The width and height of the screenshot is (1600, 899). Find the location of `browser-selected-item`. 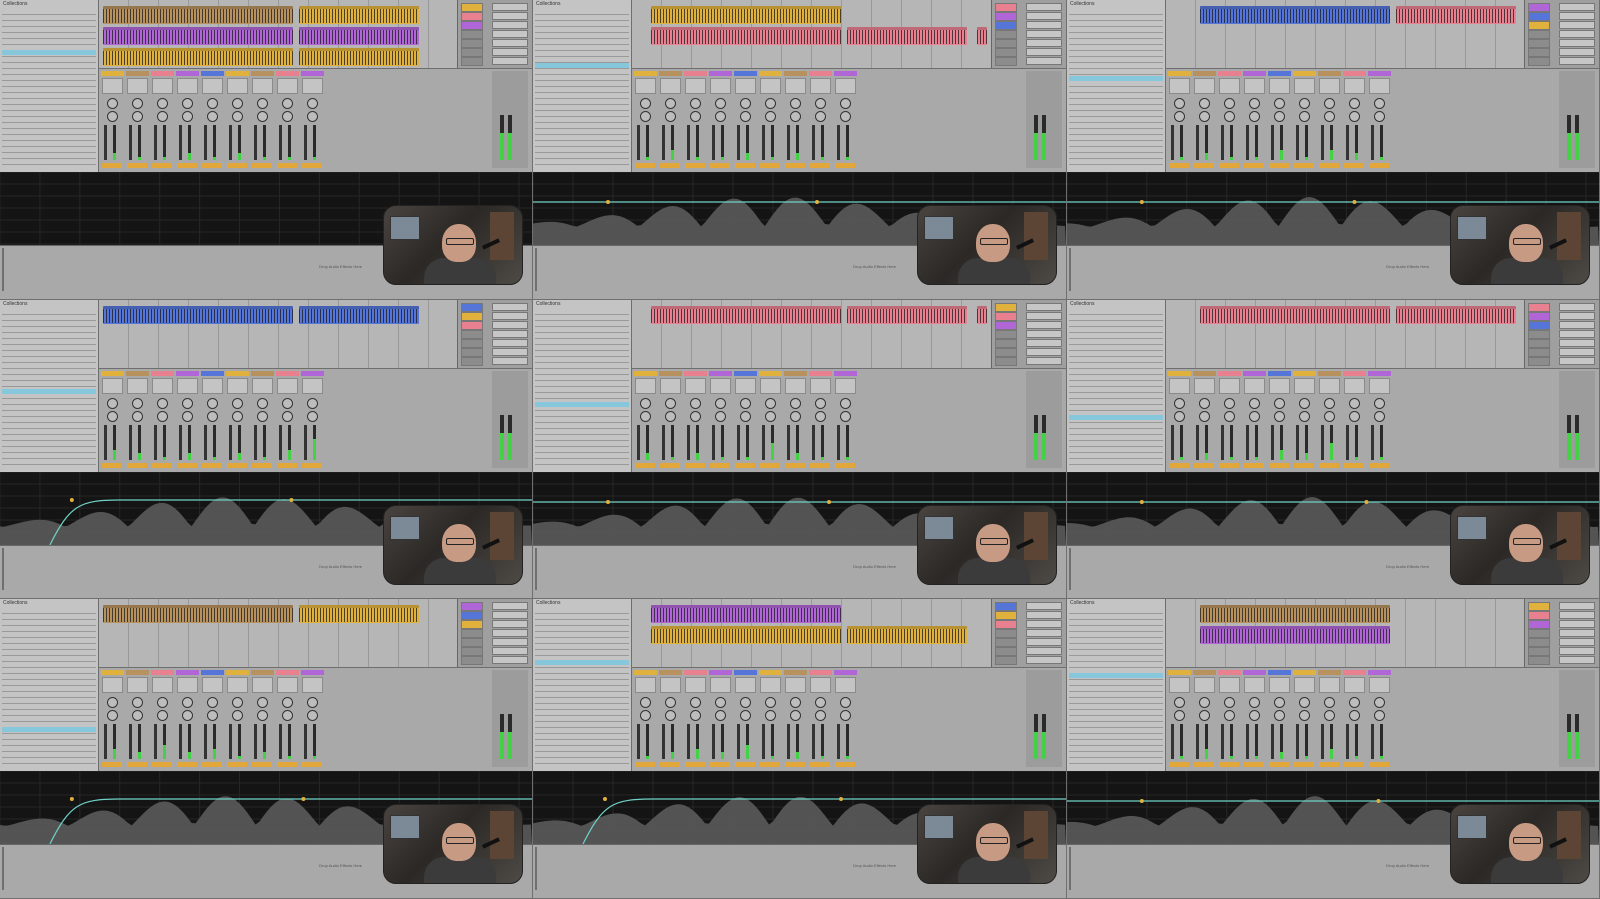

browser-selected-item is located at coordinates (582, 65).